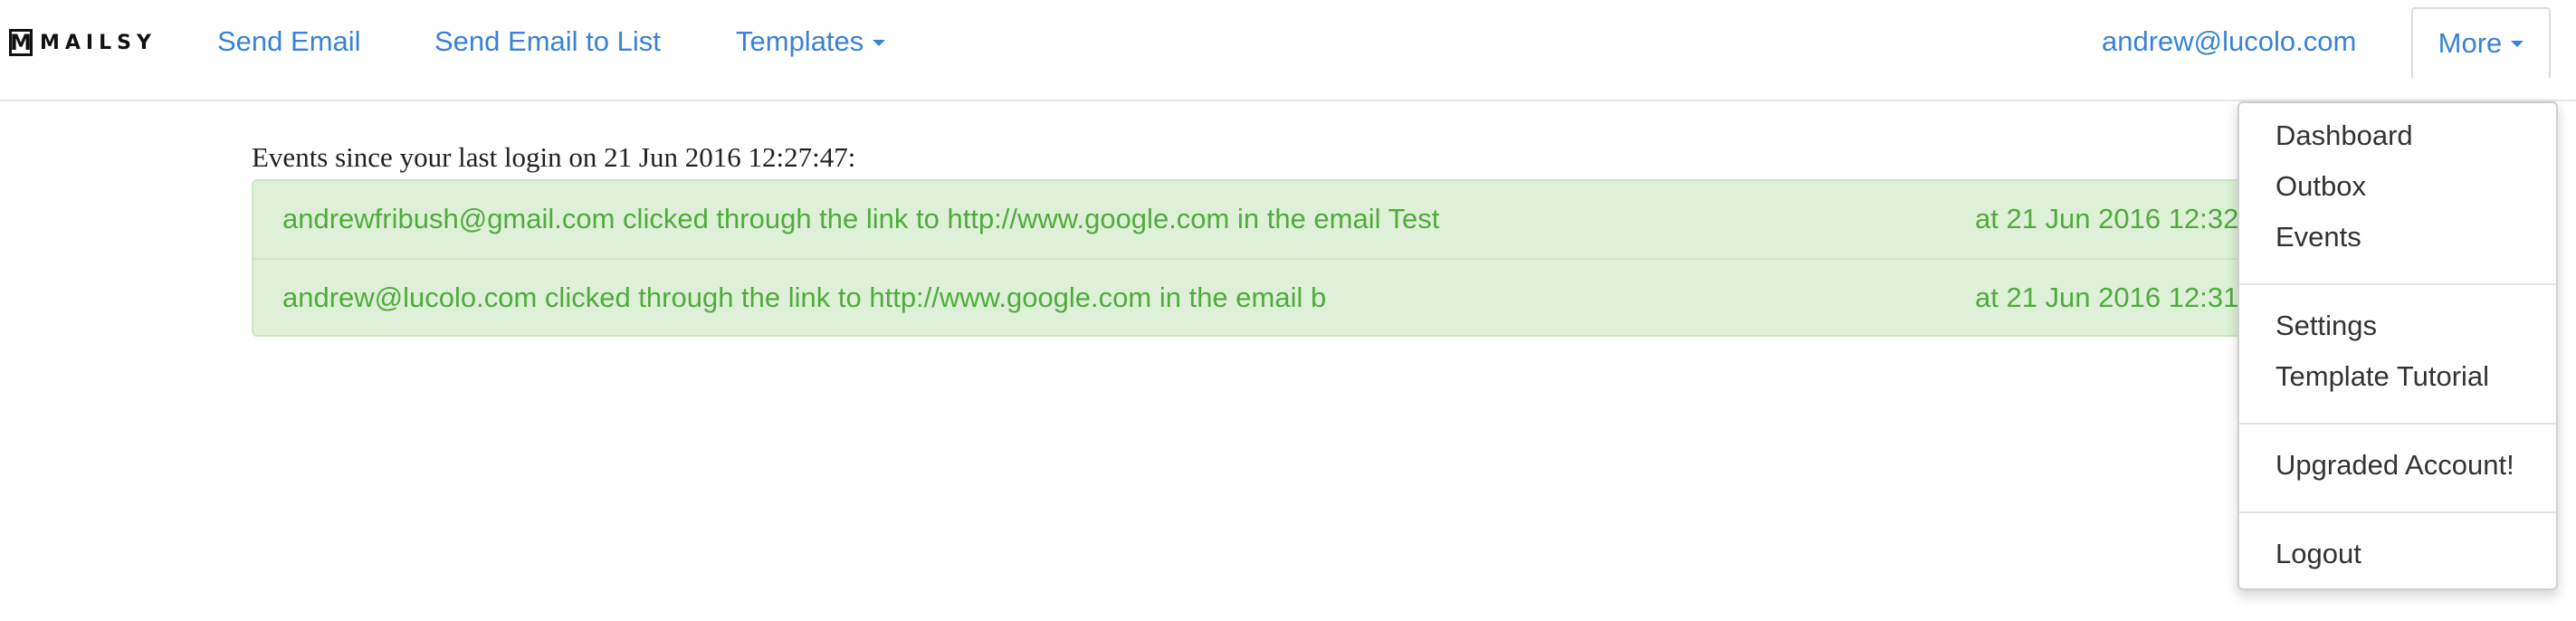 Image resolution: width=2576 pixels, height=621 pixels. What do you see at coordinates (547, 41) in the screenshot?
I see `nav-send-email-to-list: Send Email to List` at bounding box center [547, 41].